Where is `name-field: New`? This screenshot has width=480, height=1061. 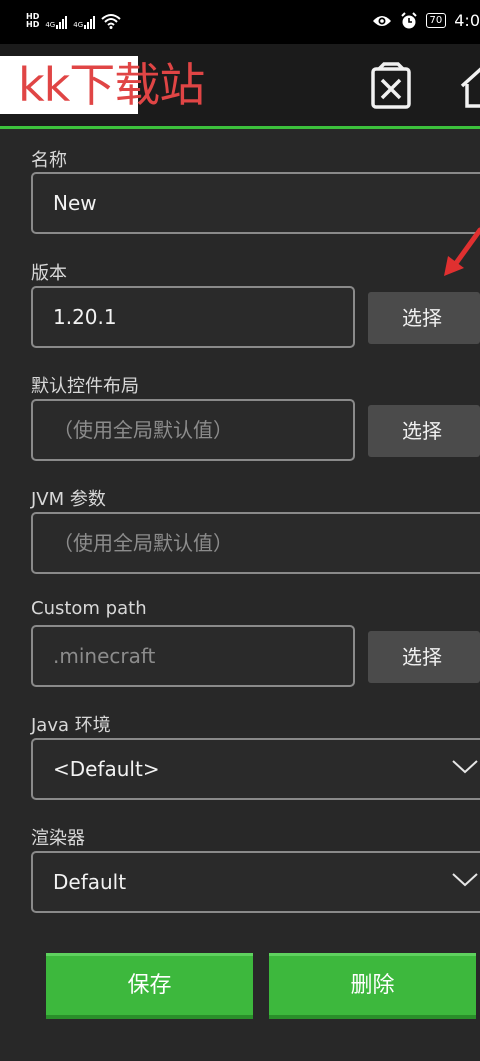 name-field: New is located at coordinates (255, 203).